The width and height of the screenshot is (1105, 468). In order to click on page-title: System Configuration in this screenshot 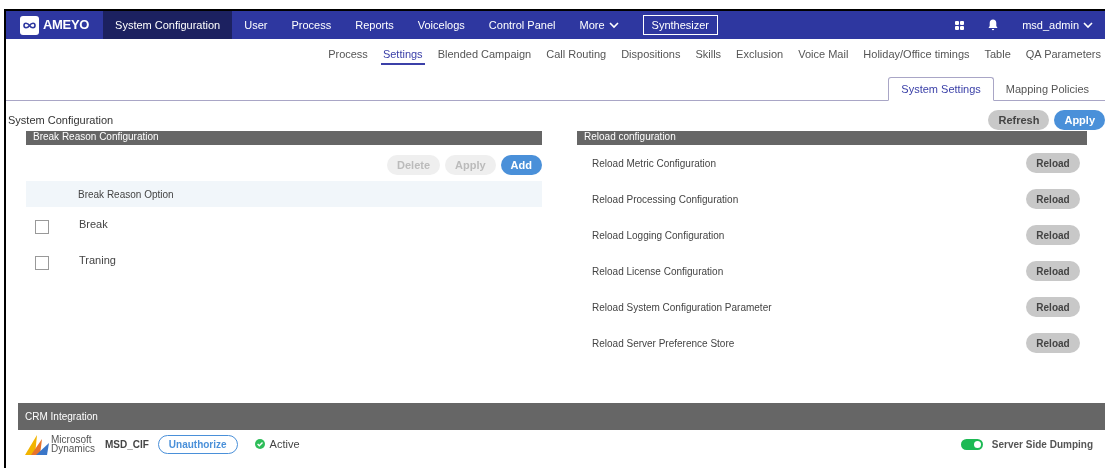, I will do `click(61, 120)`.